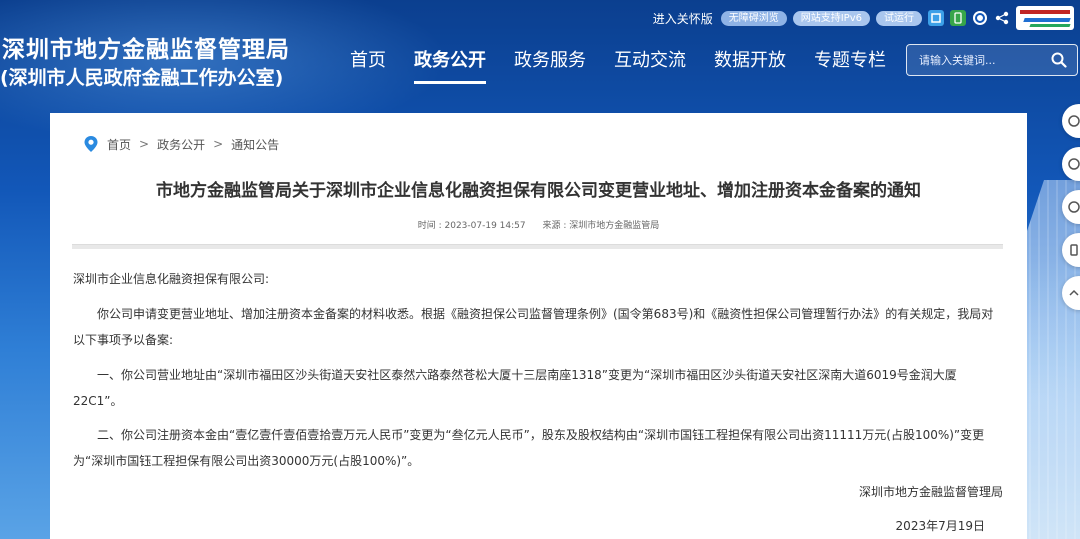 The width and height of the screenshot is (1080, 539). Describe the element at coordinates (171, 279) in the screenshot. I see `article-salutation: 深圳市企业信息化融资担保有限公司:` at that location.